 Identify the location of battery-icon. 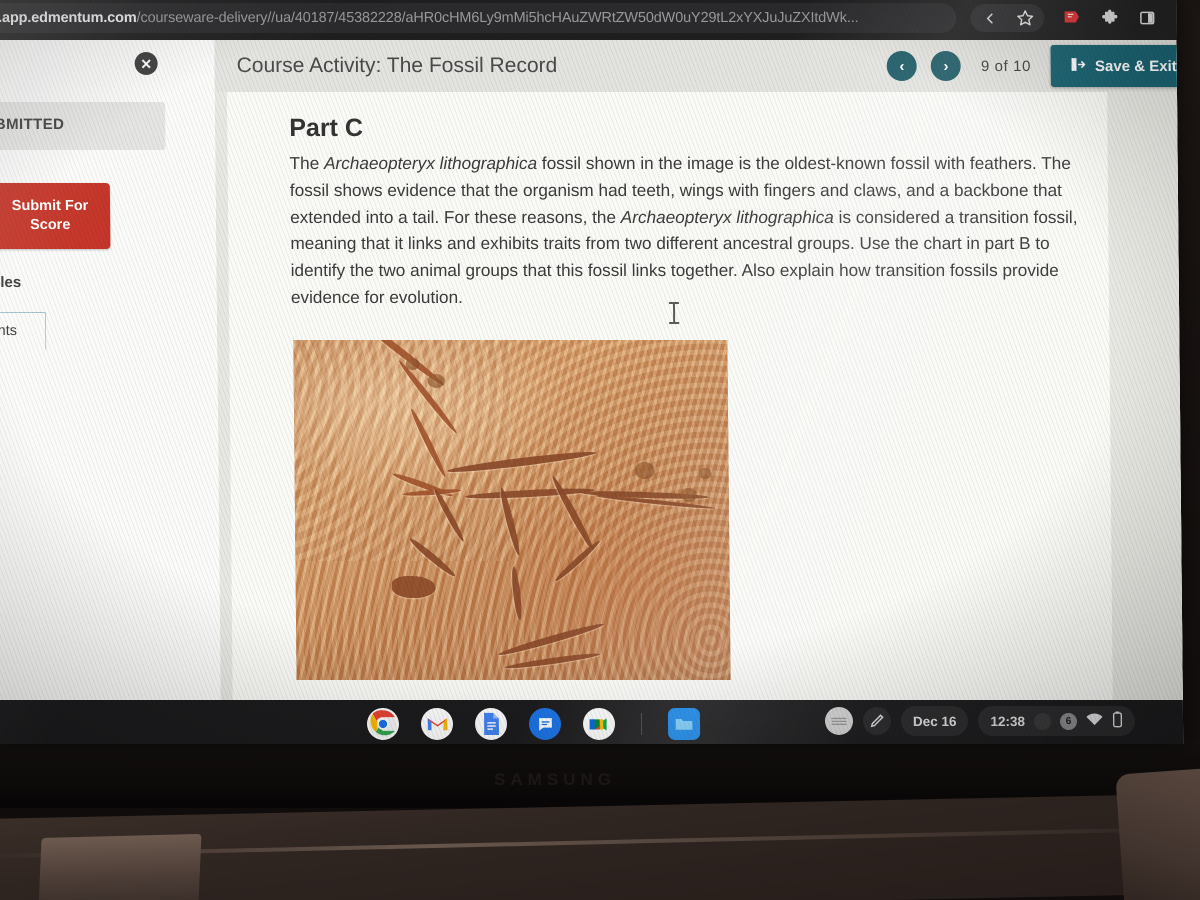
(1117, 721).